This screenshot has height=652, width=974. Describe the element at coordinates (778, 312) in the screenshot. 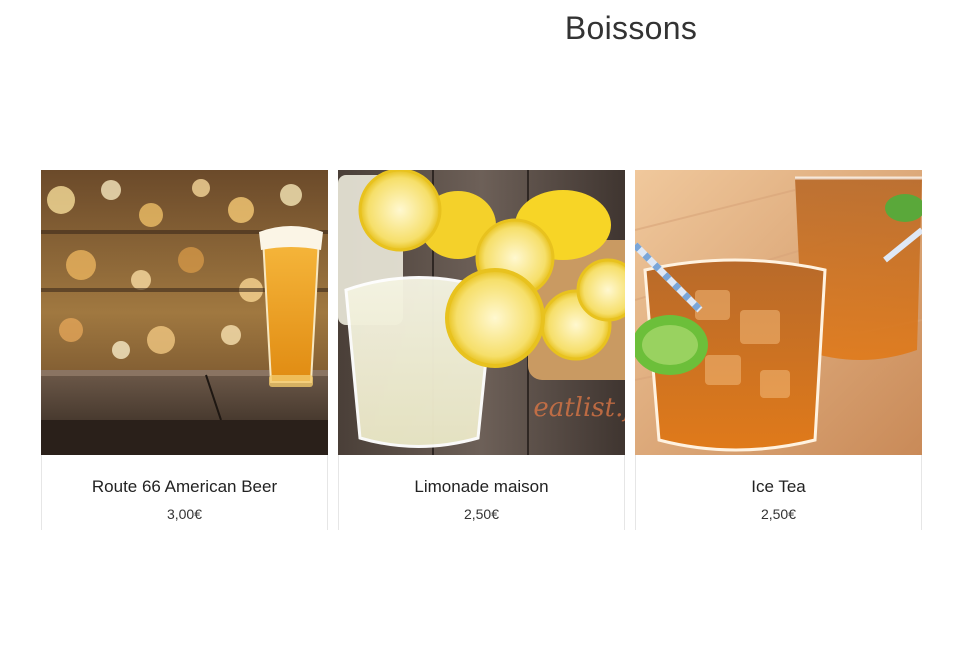

I see `product-image-ice-tea` at that location.